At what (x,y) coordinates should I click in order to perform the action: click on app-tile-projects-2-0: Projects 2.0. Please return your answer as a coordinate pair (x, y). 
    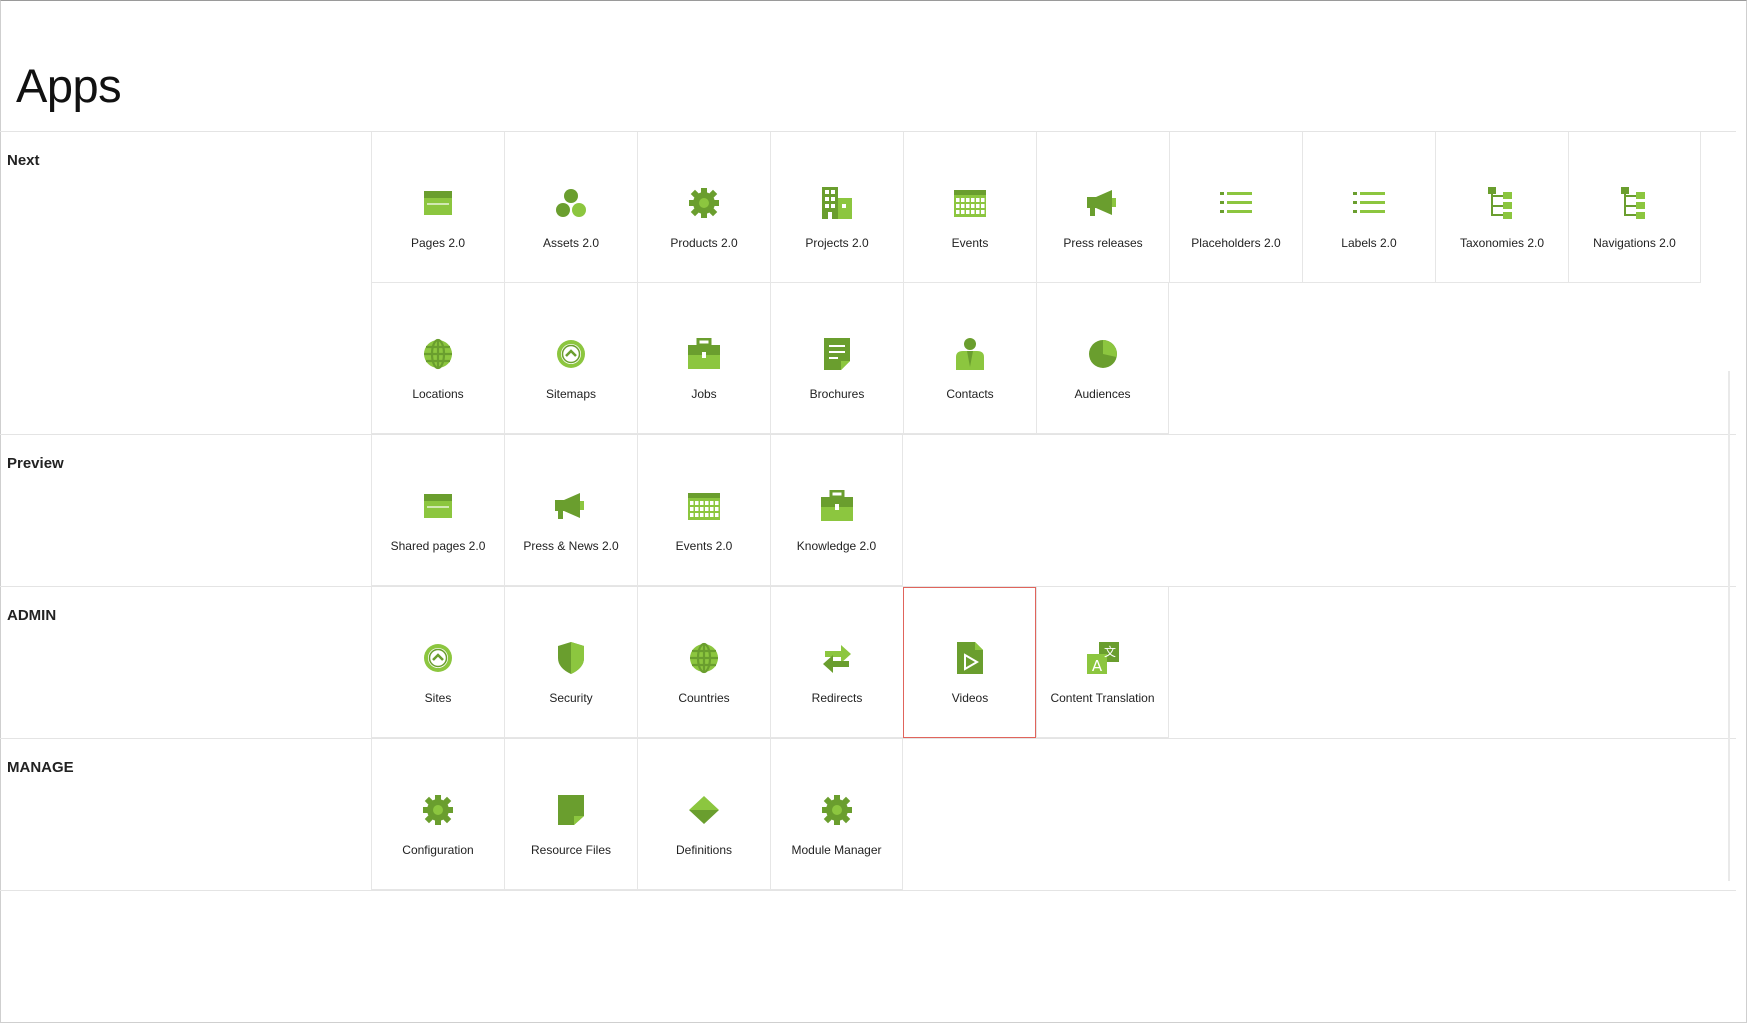
    Looking at the image, I should click on (836, 207).